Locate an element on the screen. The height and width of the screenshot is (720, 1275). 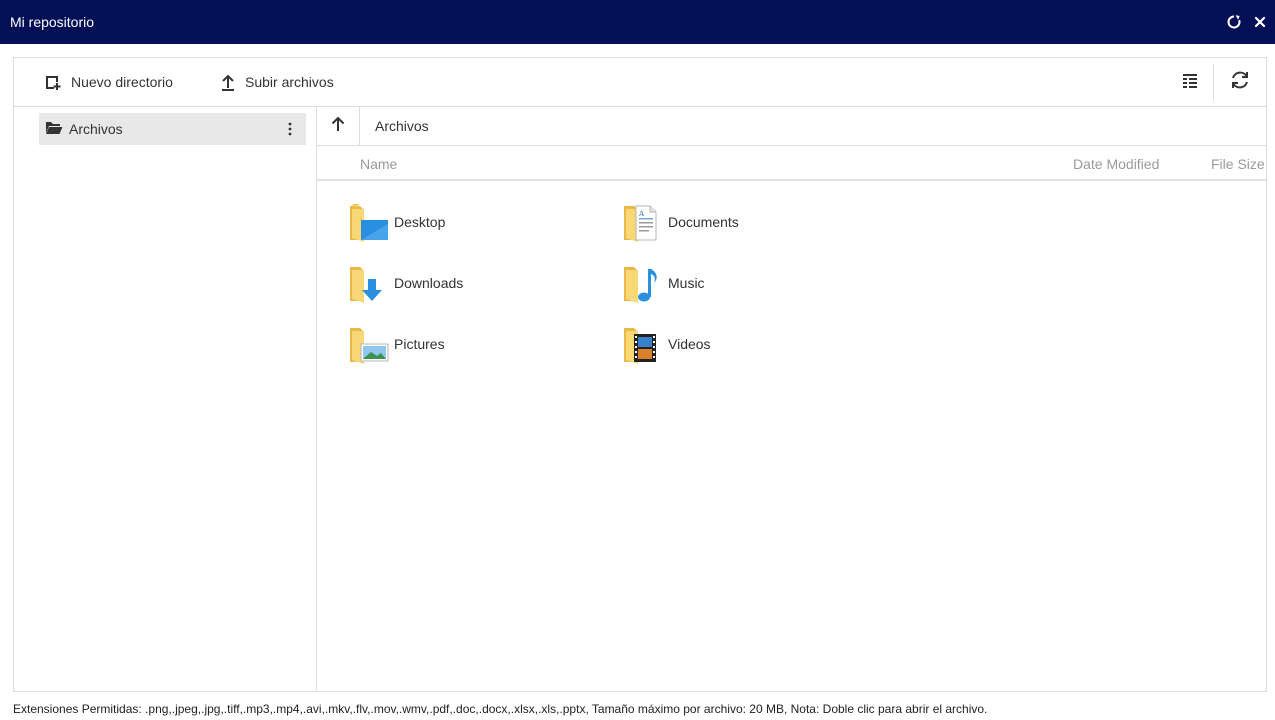
file-item-documents: A Documents is located at coordinates (728, 222).